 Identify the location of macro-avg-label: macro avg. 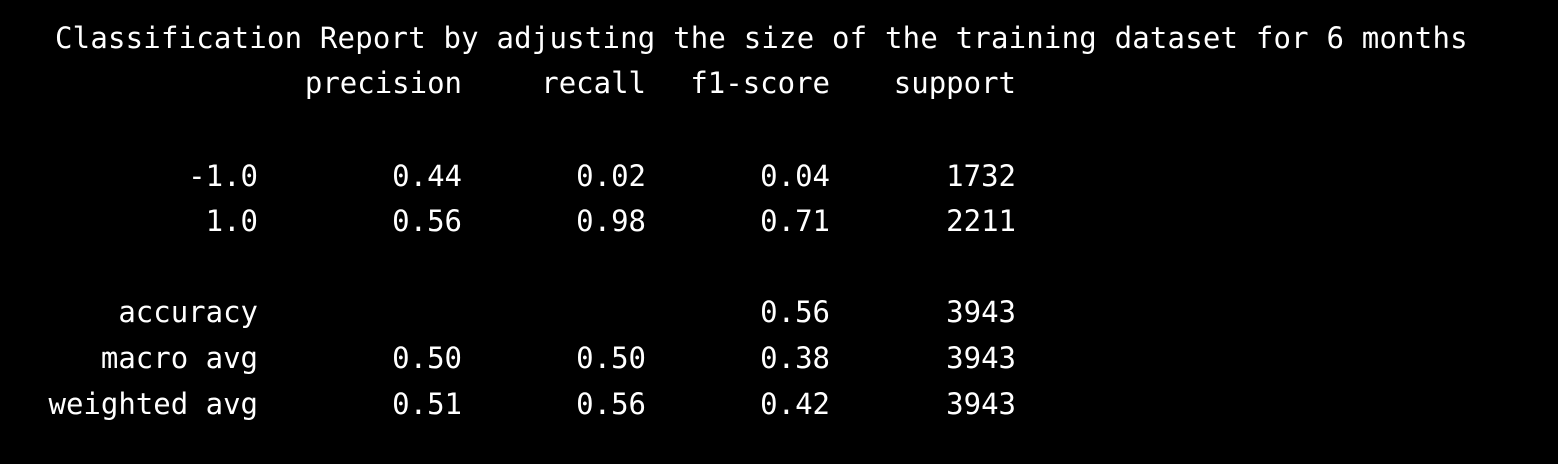
(179, 358).